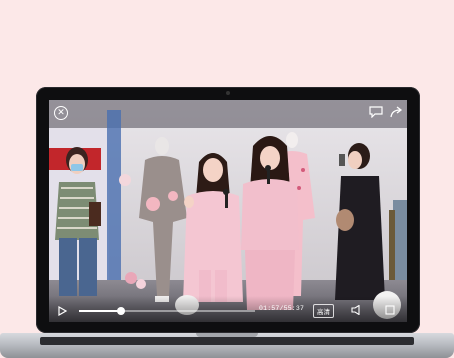  I want to click on share-icon, so click(397, 112).